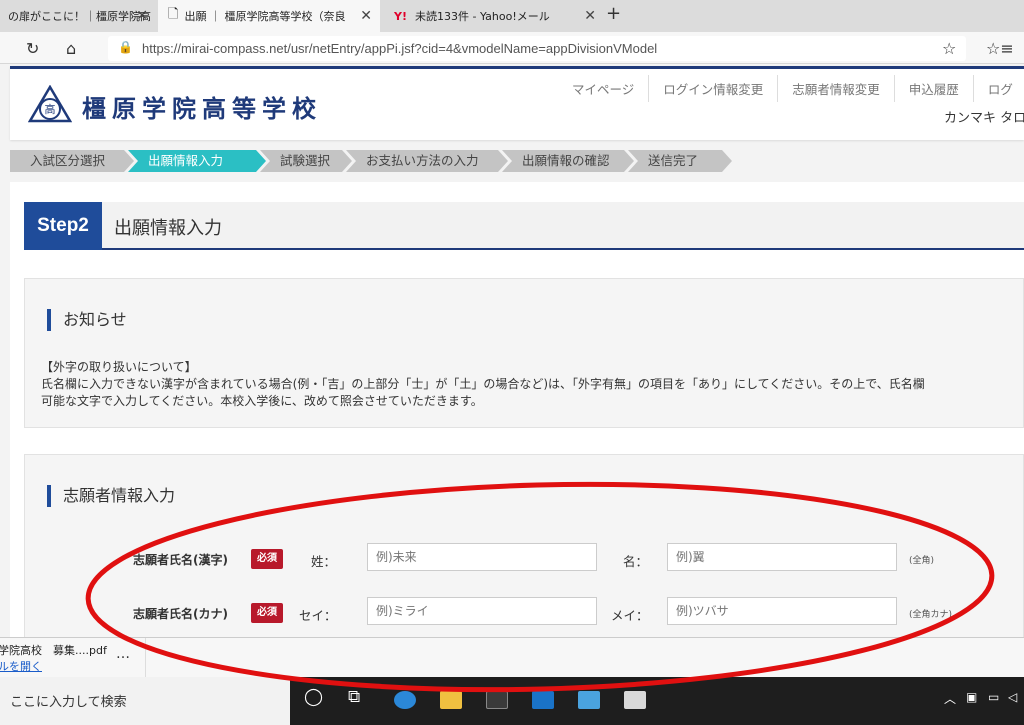  I want to click on notice-line: 【外字の取り扱いについて】, so click(119, 367).